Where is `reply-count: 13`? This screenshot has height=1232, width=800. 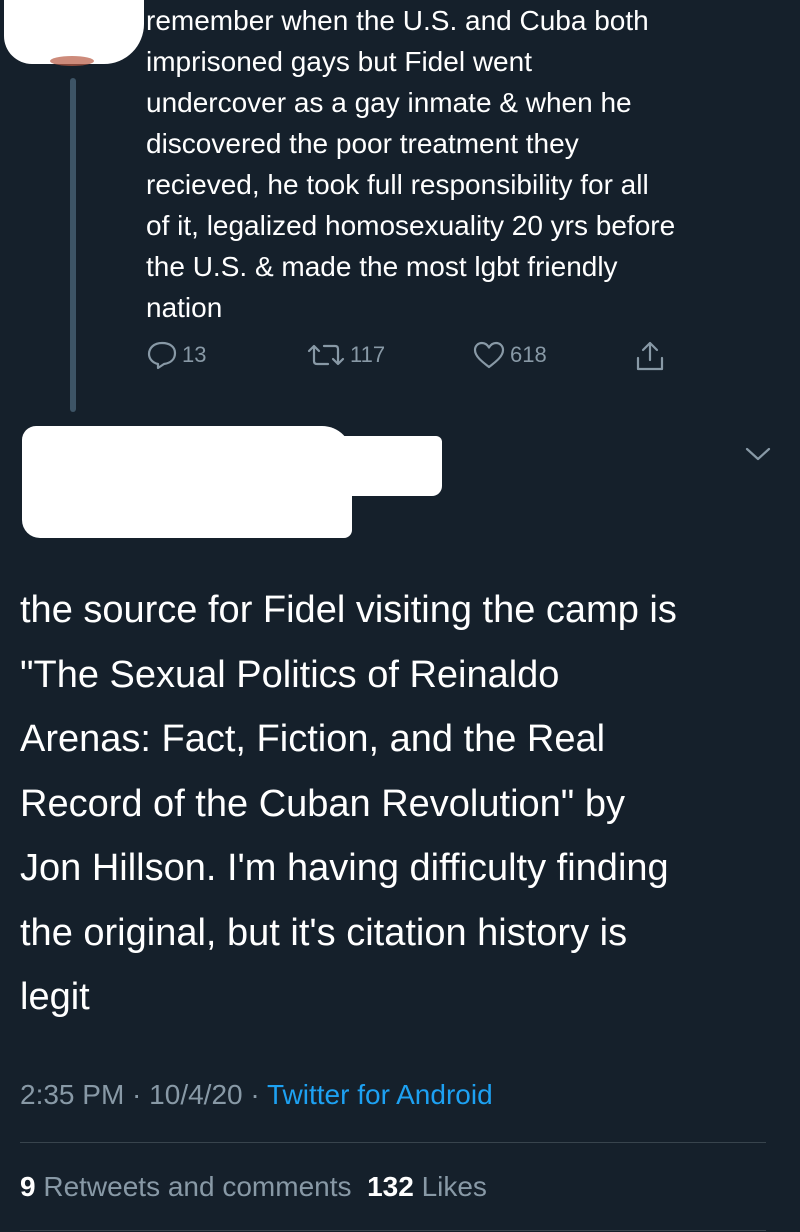 reply-count: 13 is located at coordinates (194, 354).